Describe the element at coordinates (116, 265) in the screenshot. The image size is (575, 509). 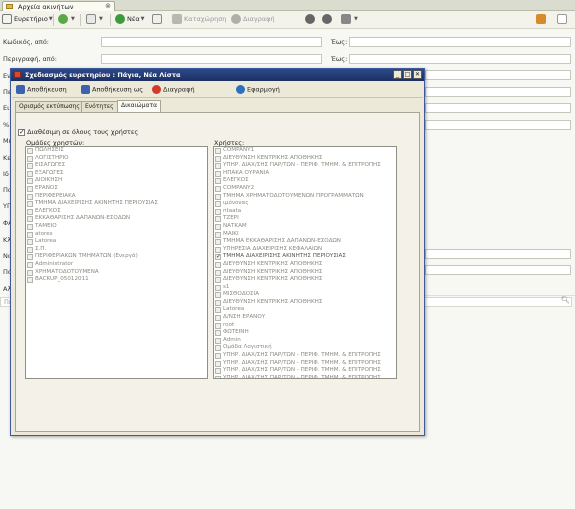
I see `list-item: Administrator` at that location.